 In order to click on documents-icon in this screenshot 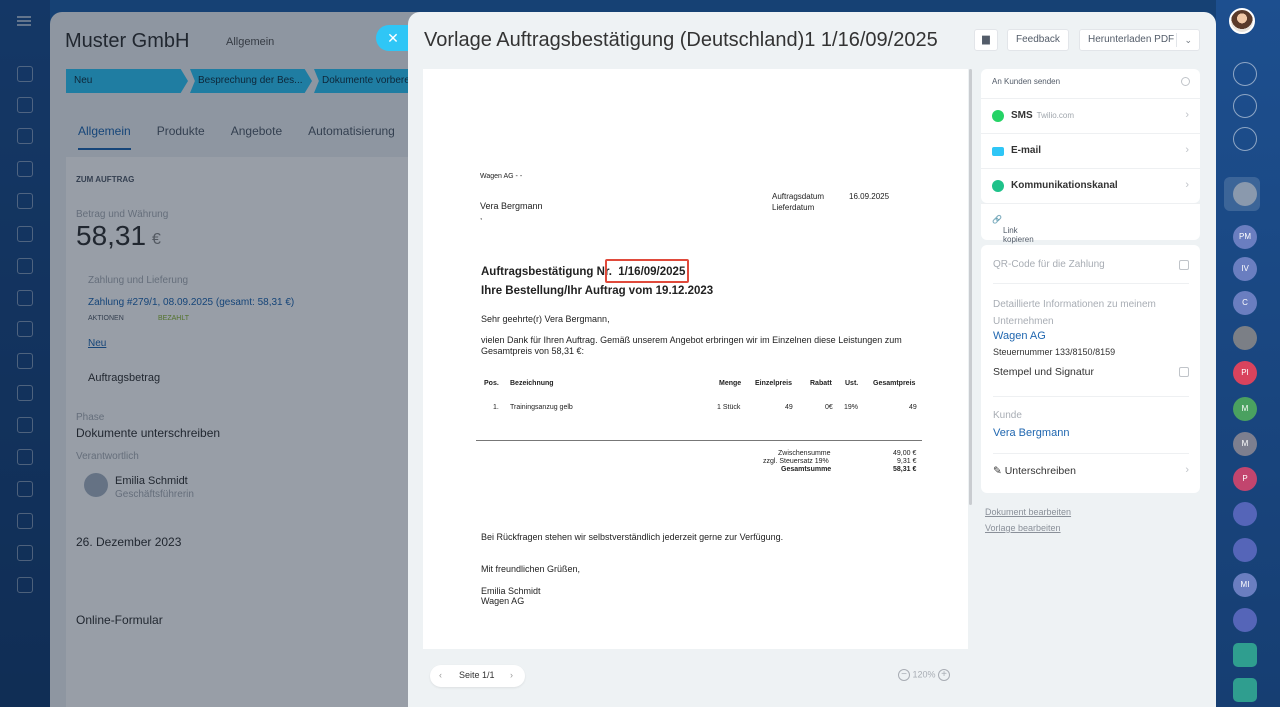, I will do `click(25, 201)`.